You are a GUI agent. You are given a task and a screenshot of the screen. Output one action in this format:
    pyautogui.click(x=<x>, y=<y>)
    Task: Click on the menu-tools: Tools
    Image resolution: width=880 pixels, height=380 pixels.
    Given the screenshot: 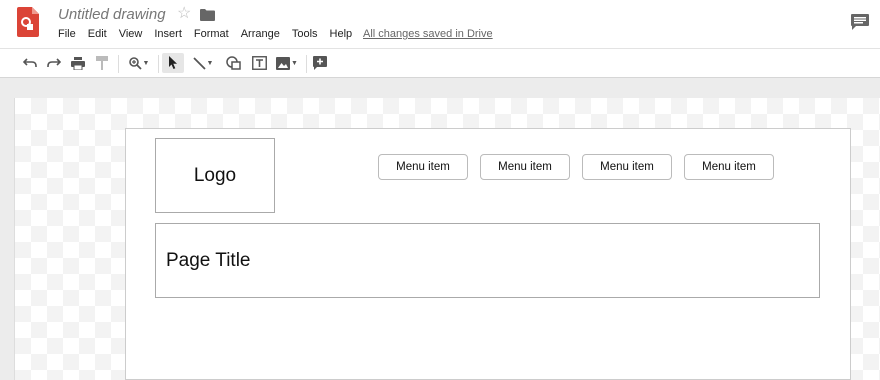 What is the action you would take?
    pyautogui.click(x=305, y=35)
    